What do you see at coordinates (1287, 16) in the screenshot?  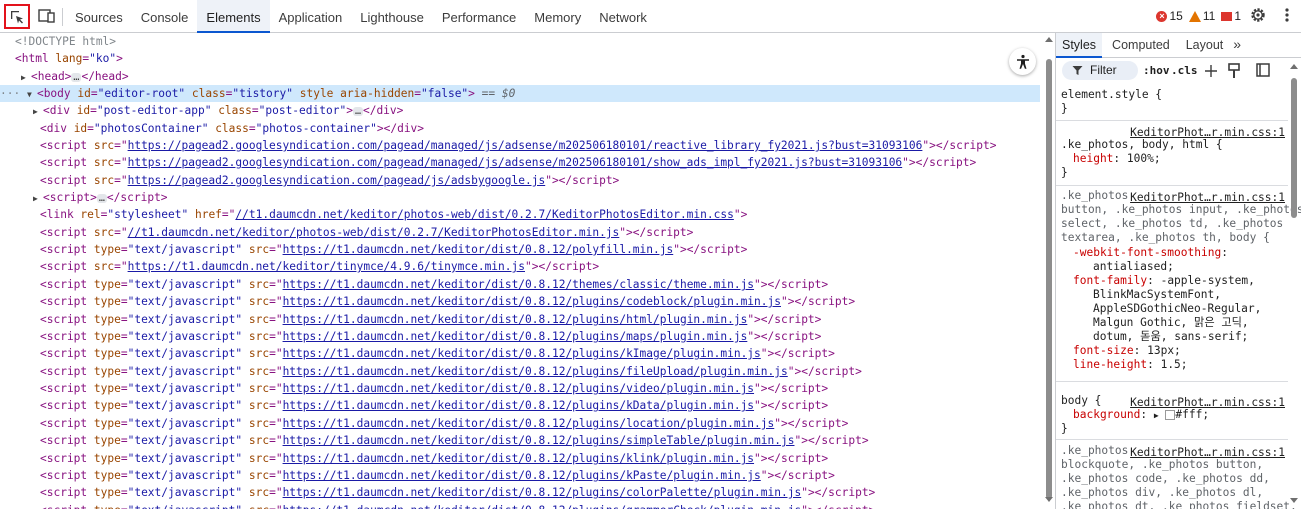 I see `more-options-button` at bounding box center [1287, 16].